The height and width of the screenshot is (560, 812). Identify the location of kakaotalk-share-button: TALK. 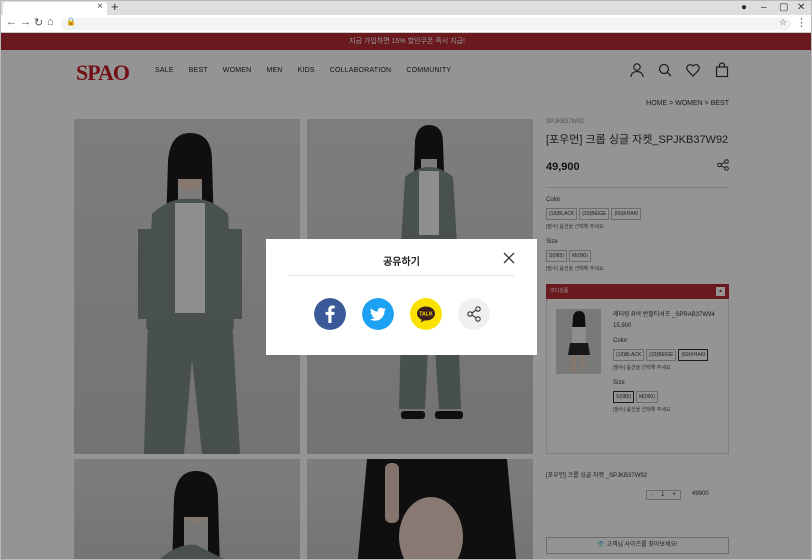
(426, 314).